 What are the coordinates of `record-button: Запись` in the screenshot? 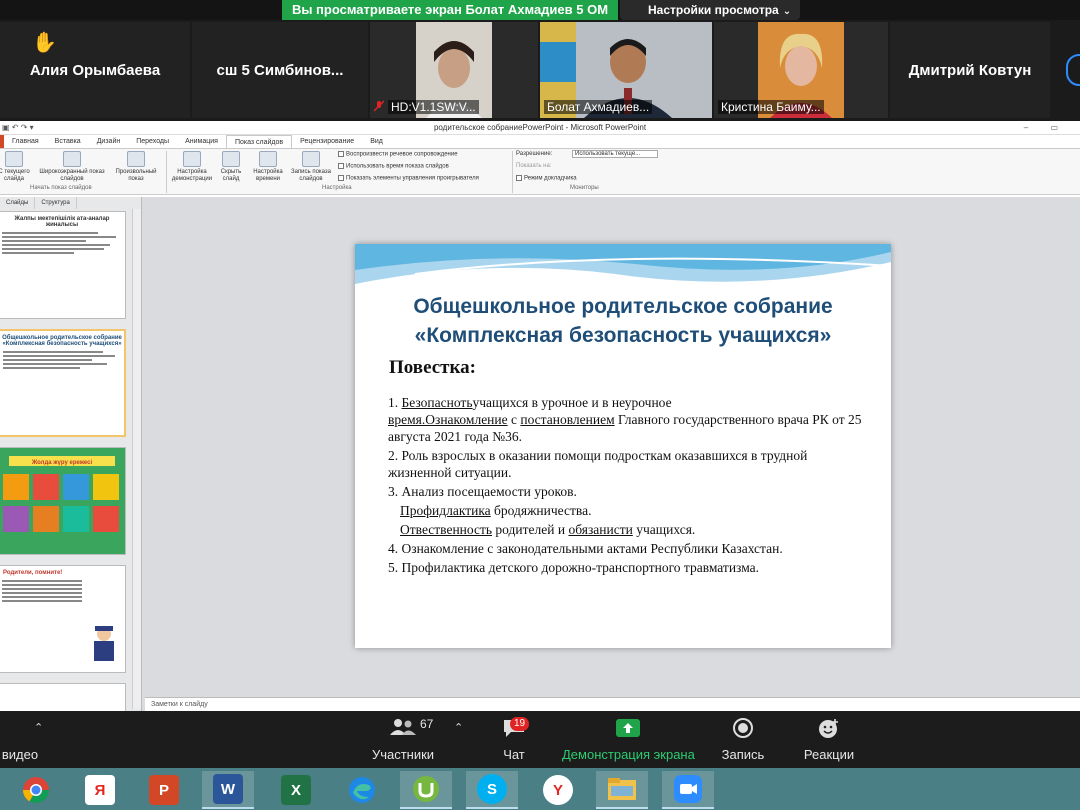 It's located at (743, 739).